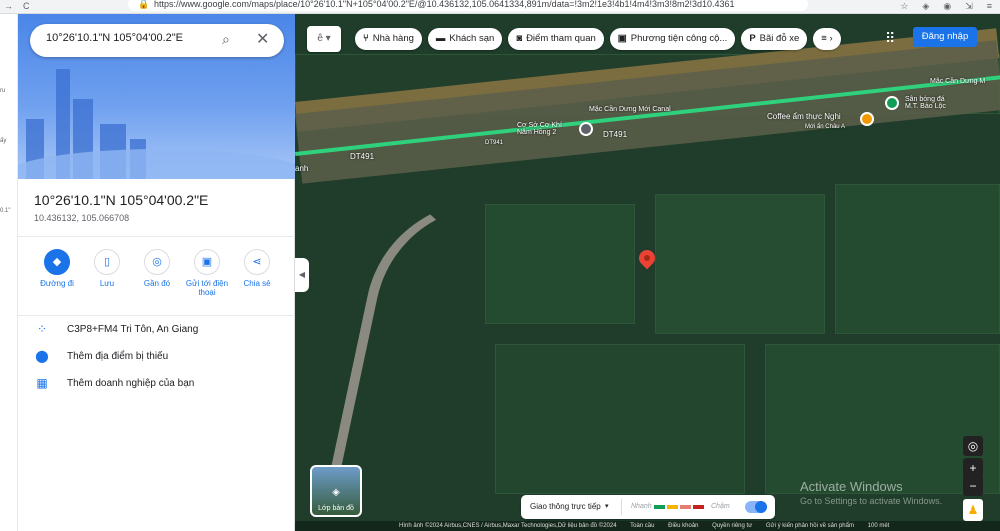 This screenshot has width=1000, height=531. I want to click on plus-code-icon: ⁘, so click(42, 329).